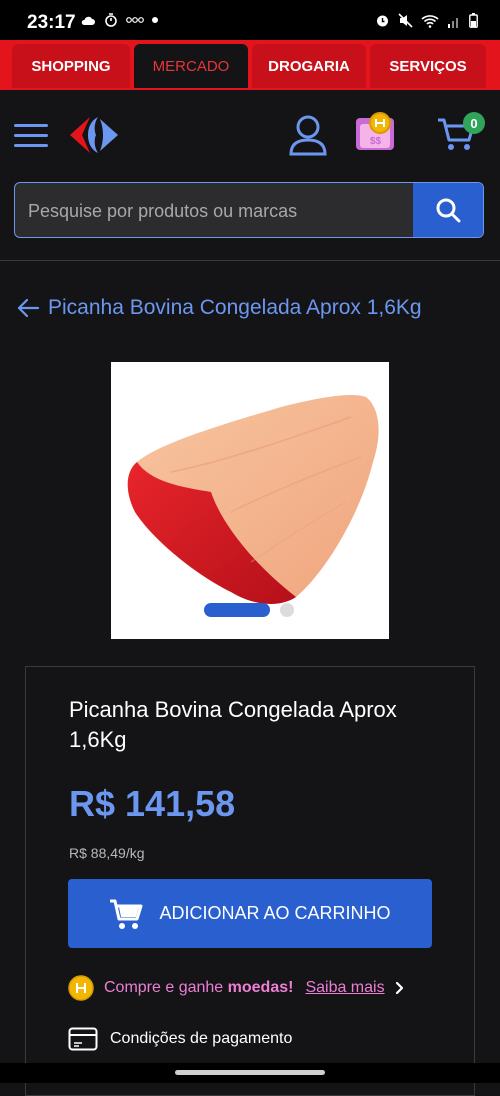  What do you see at coordinates (309, 66) in the screenshot?
I see `tab-drogaria: DROGARIA` at bounding box center [309, 66].